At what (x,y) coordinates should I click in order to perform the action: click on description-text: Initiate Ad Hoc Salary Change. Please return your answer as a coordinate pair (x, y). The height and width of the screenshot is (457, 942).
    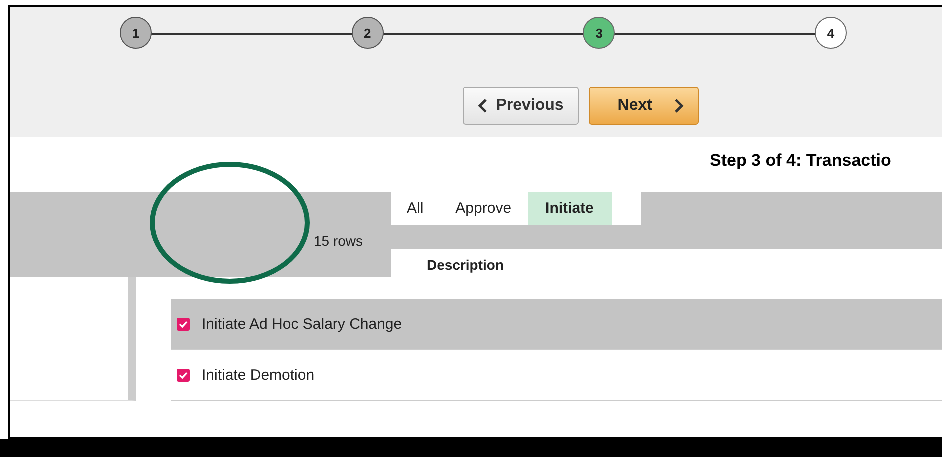
    Looking at the image, I should click on (302, 324).